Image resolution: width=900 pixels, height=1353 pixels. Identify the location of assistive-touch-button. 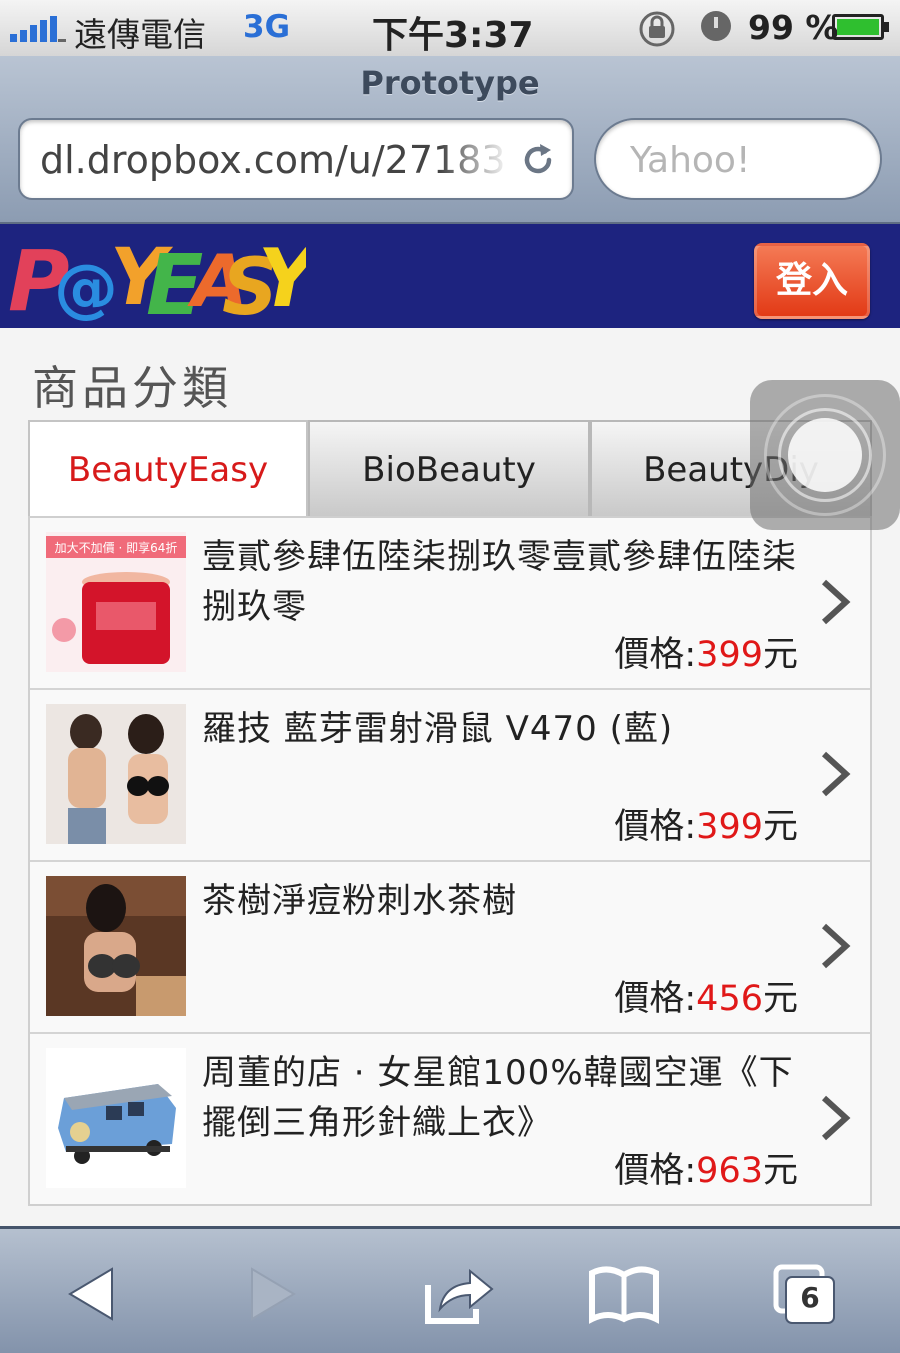
(825, 455).